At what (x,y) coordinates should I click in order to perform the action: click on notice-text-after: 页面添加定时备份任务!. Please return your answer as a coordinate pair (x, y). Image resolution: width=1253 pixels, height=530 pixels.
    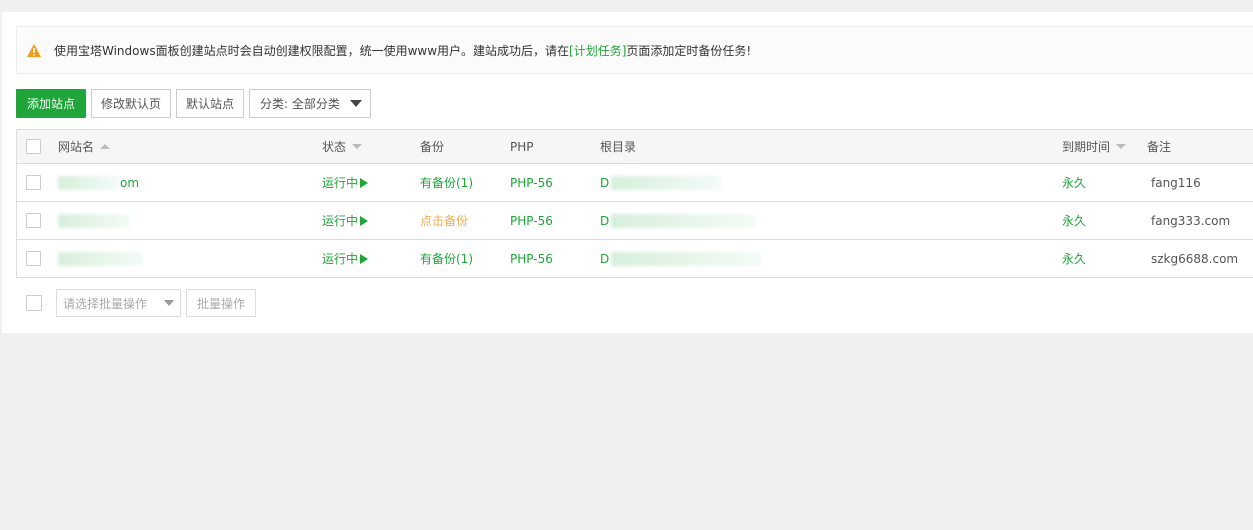
    Looking at the image, I should click on (689, 50).